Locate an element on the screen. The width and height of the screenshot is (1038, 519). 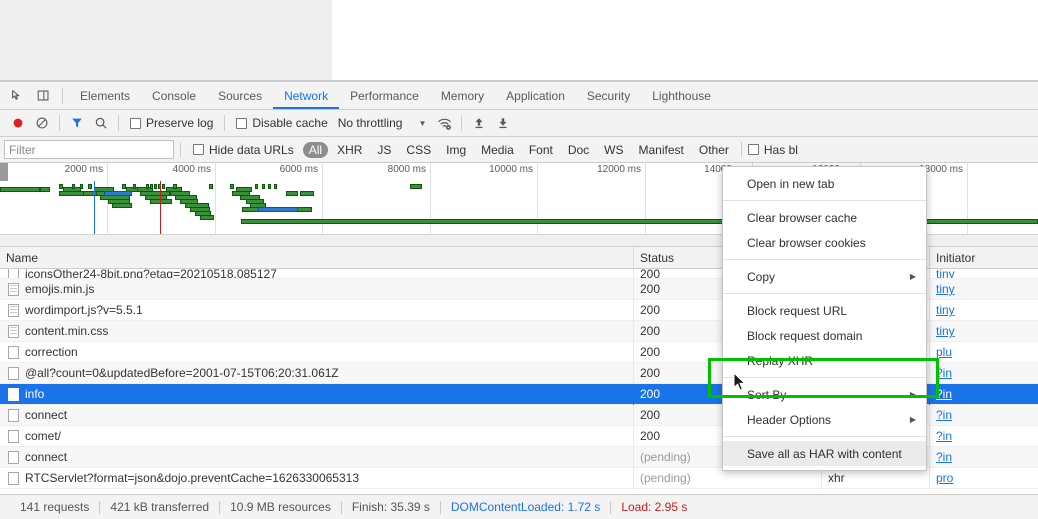
tab-memory: Memory is located at coordinates (462, 95).